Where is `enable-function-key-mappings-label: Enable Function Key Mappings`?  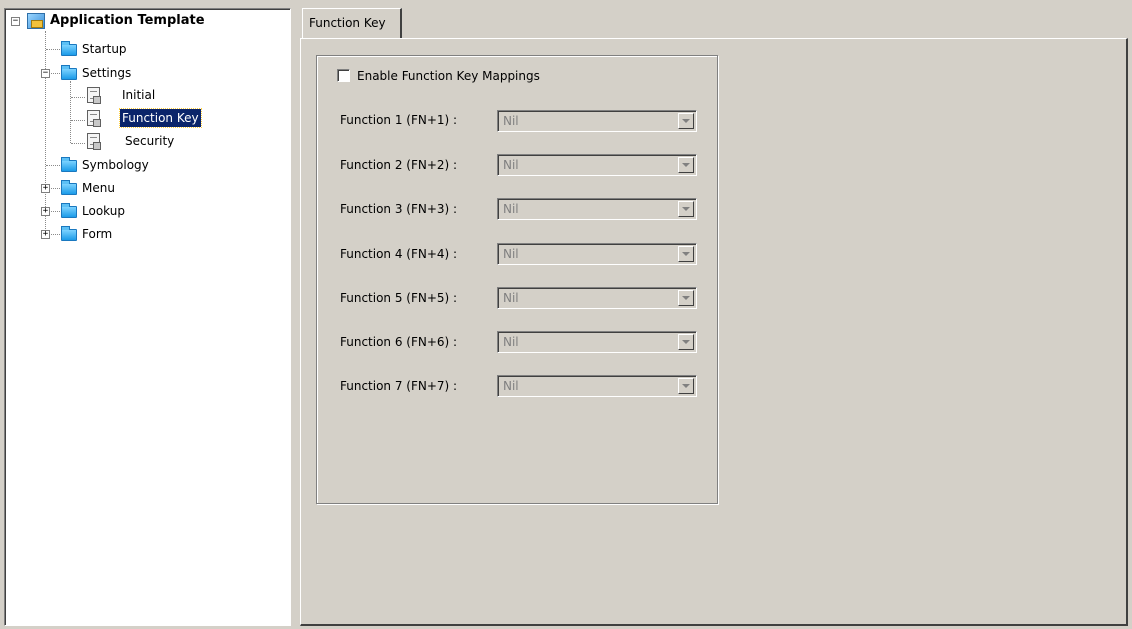 enable-function-key-mappings-label: Enable Function Key Mappings is located at coordinates (448, 76).